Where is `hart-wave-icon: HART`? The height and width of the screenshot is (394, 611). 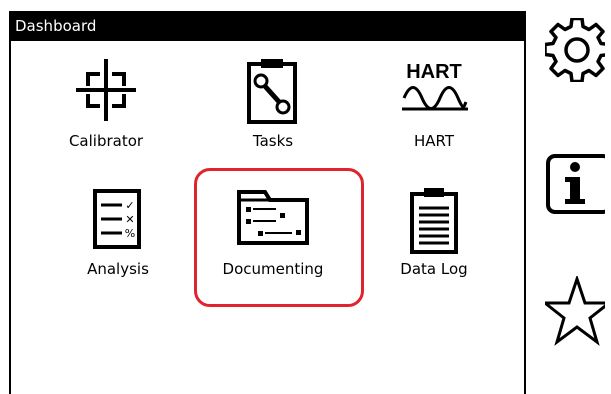 hart-wave-icon: HART is located at coordinates (435, 86).